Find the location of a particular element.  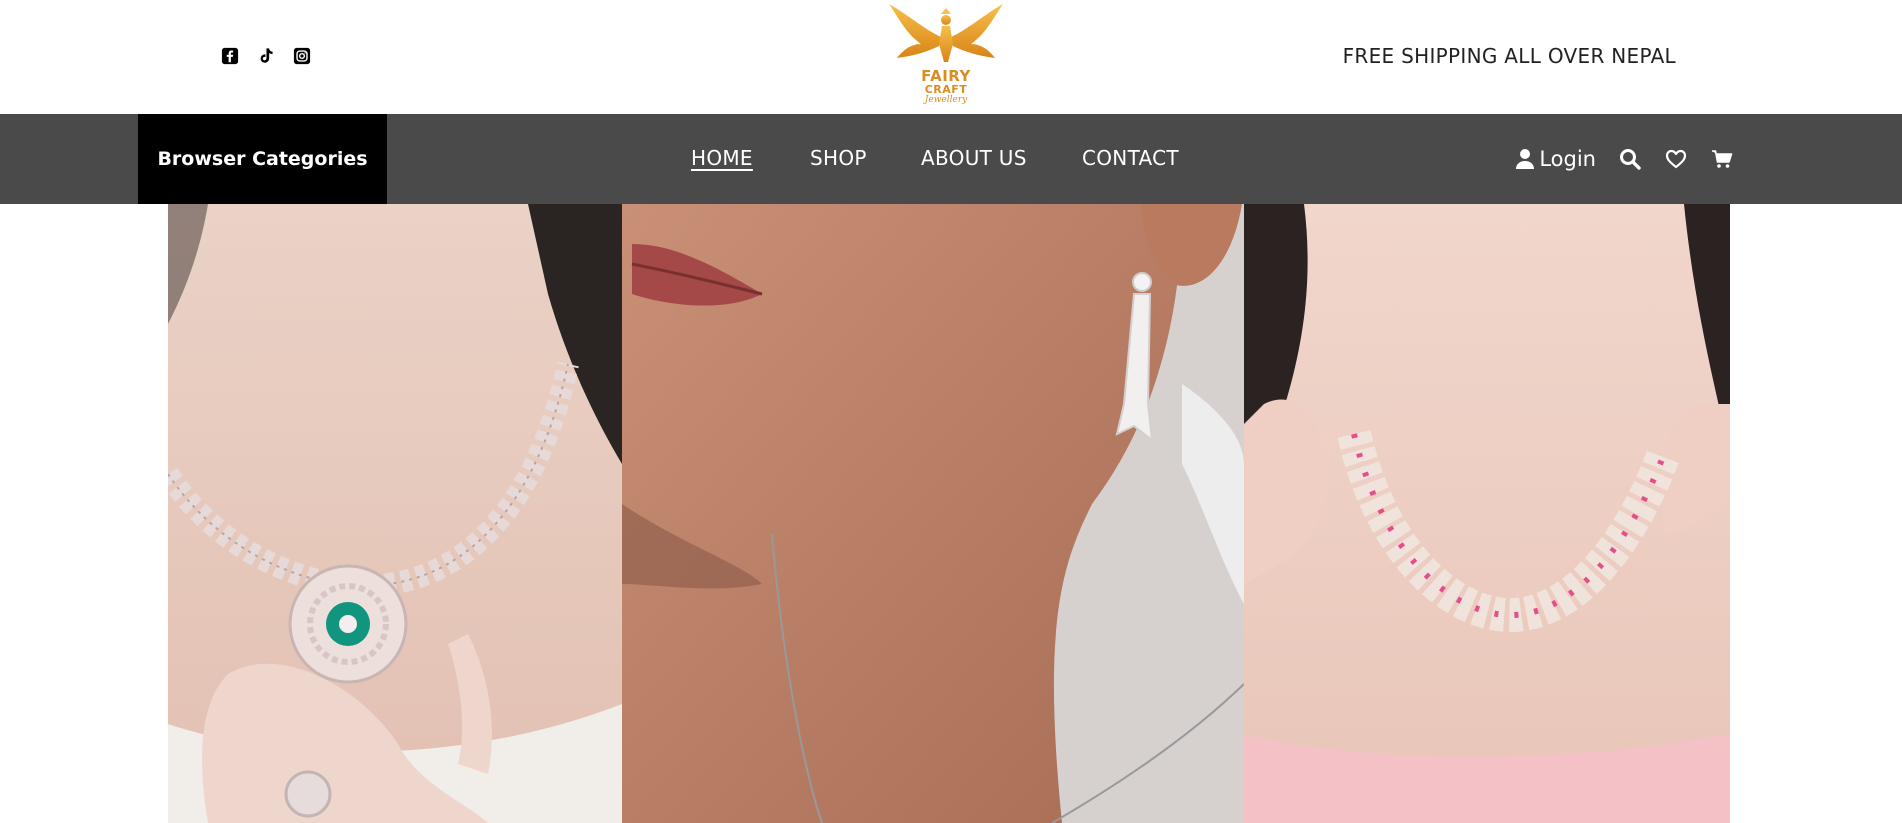

social-links is located at coordinates (266, 56).